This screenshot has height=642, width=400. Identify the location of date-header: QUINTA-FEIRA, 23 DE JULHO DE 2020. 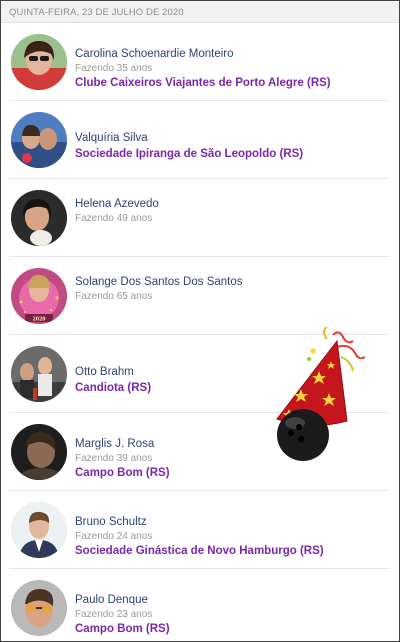
(200, 12).